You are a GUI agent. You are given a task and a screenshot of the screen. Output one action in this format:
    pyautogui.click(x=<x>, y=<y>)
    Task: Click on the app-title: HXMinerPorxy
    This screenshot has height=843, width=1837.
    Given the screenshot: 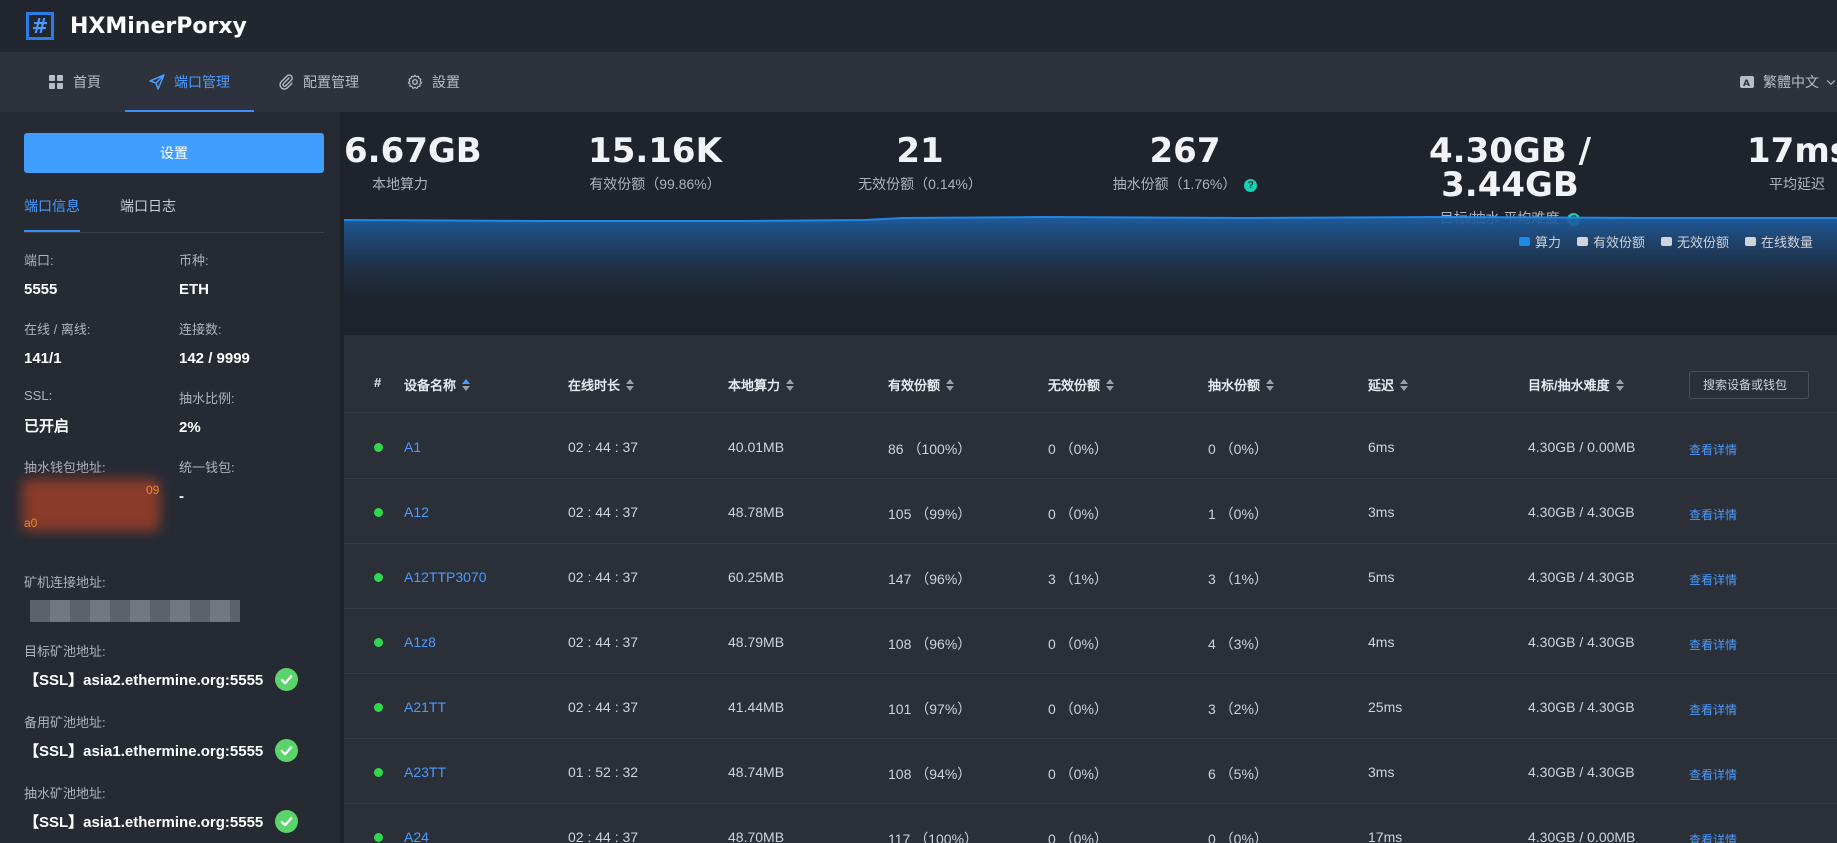 What is the action you would take?
    pyautogui.click(x=158, y=26)
    